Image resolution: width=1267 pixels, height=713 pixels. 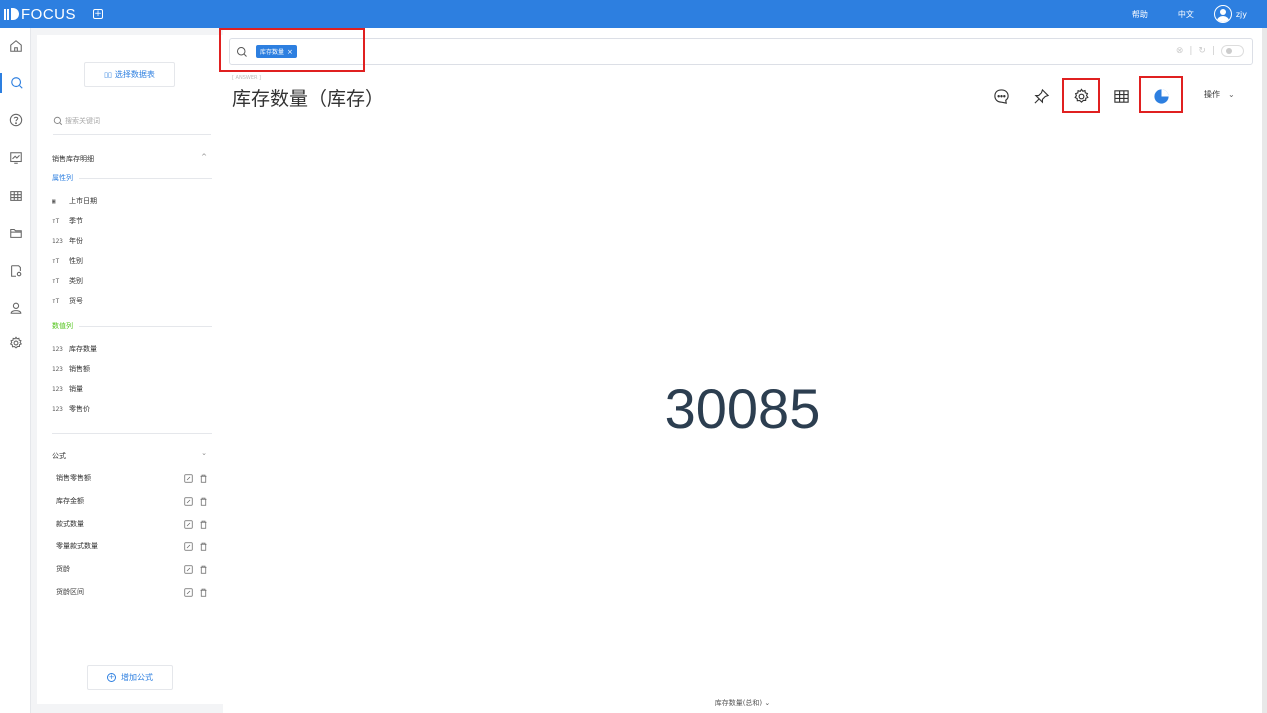 I want to click on keyword-search-input: 搜索关键词, so click(x=132, y=121).